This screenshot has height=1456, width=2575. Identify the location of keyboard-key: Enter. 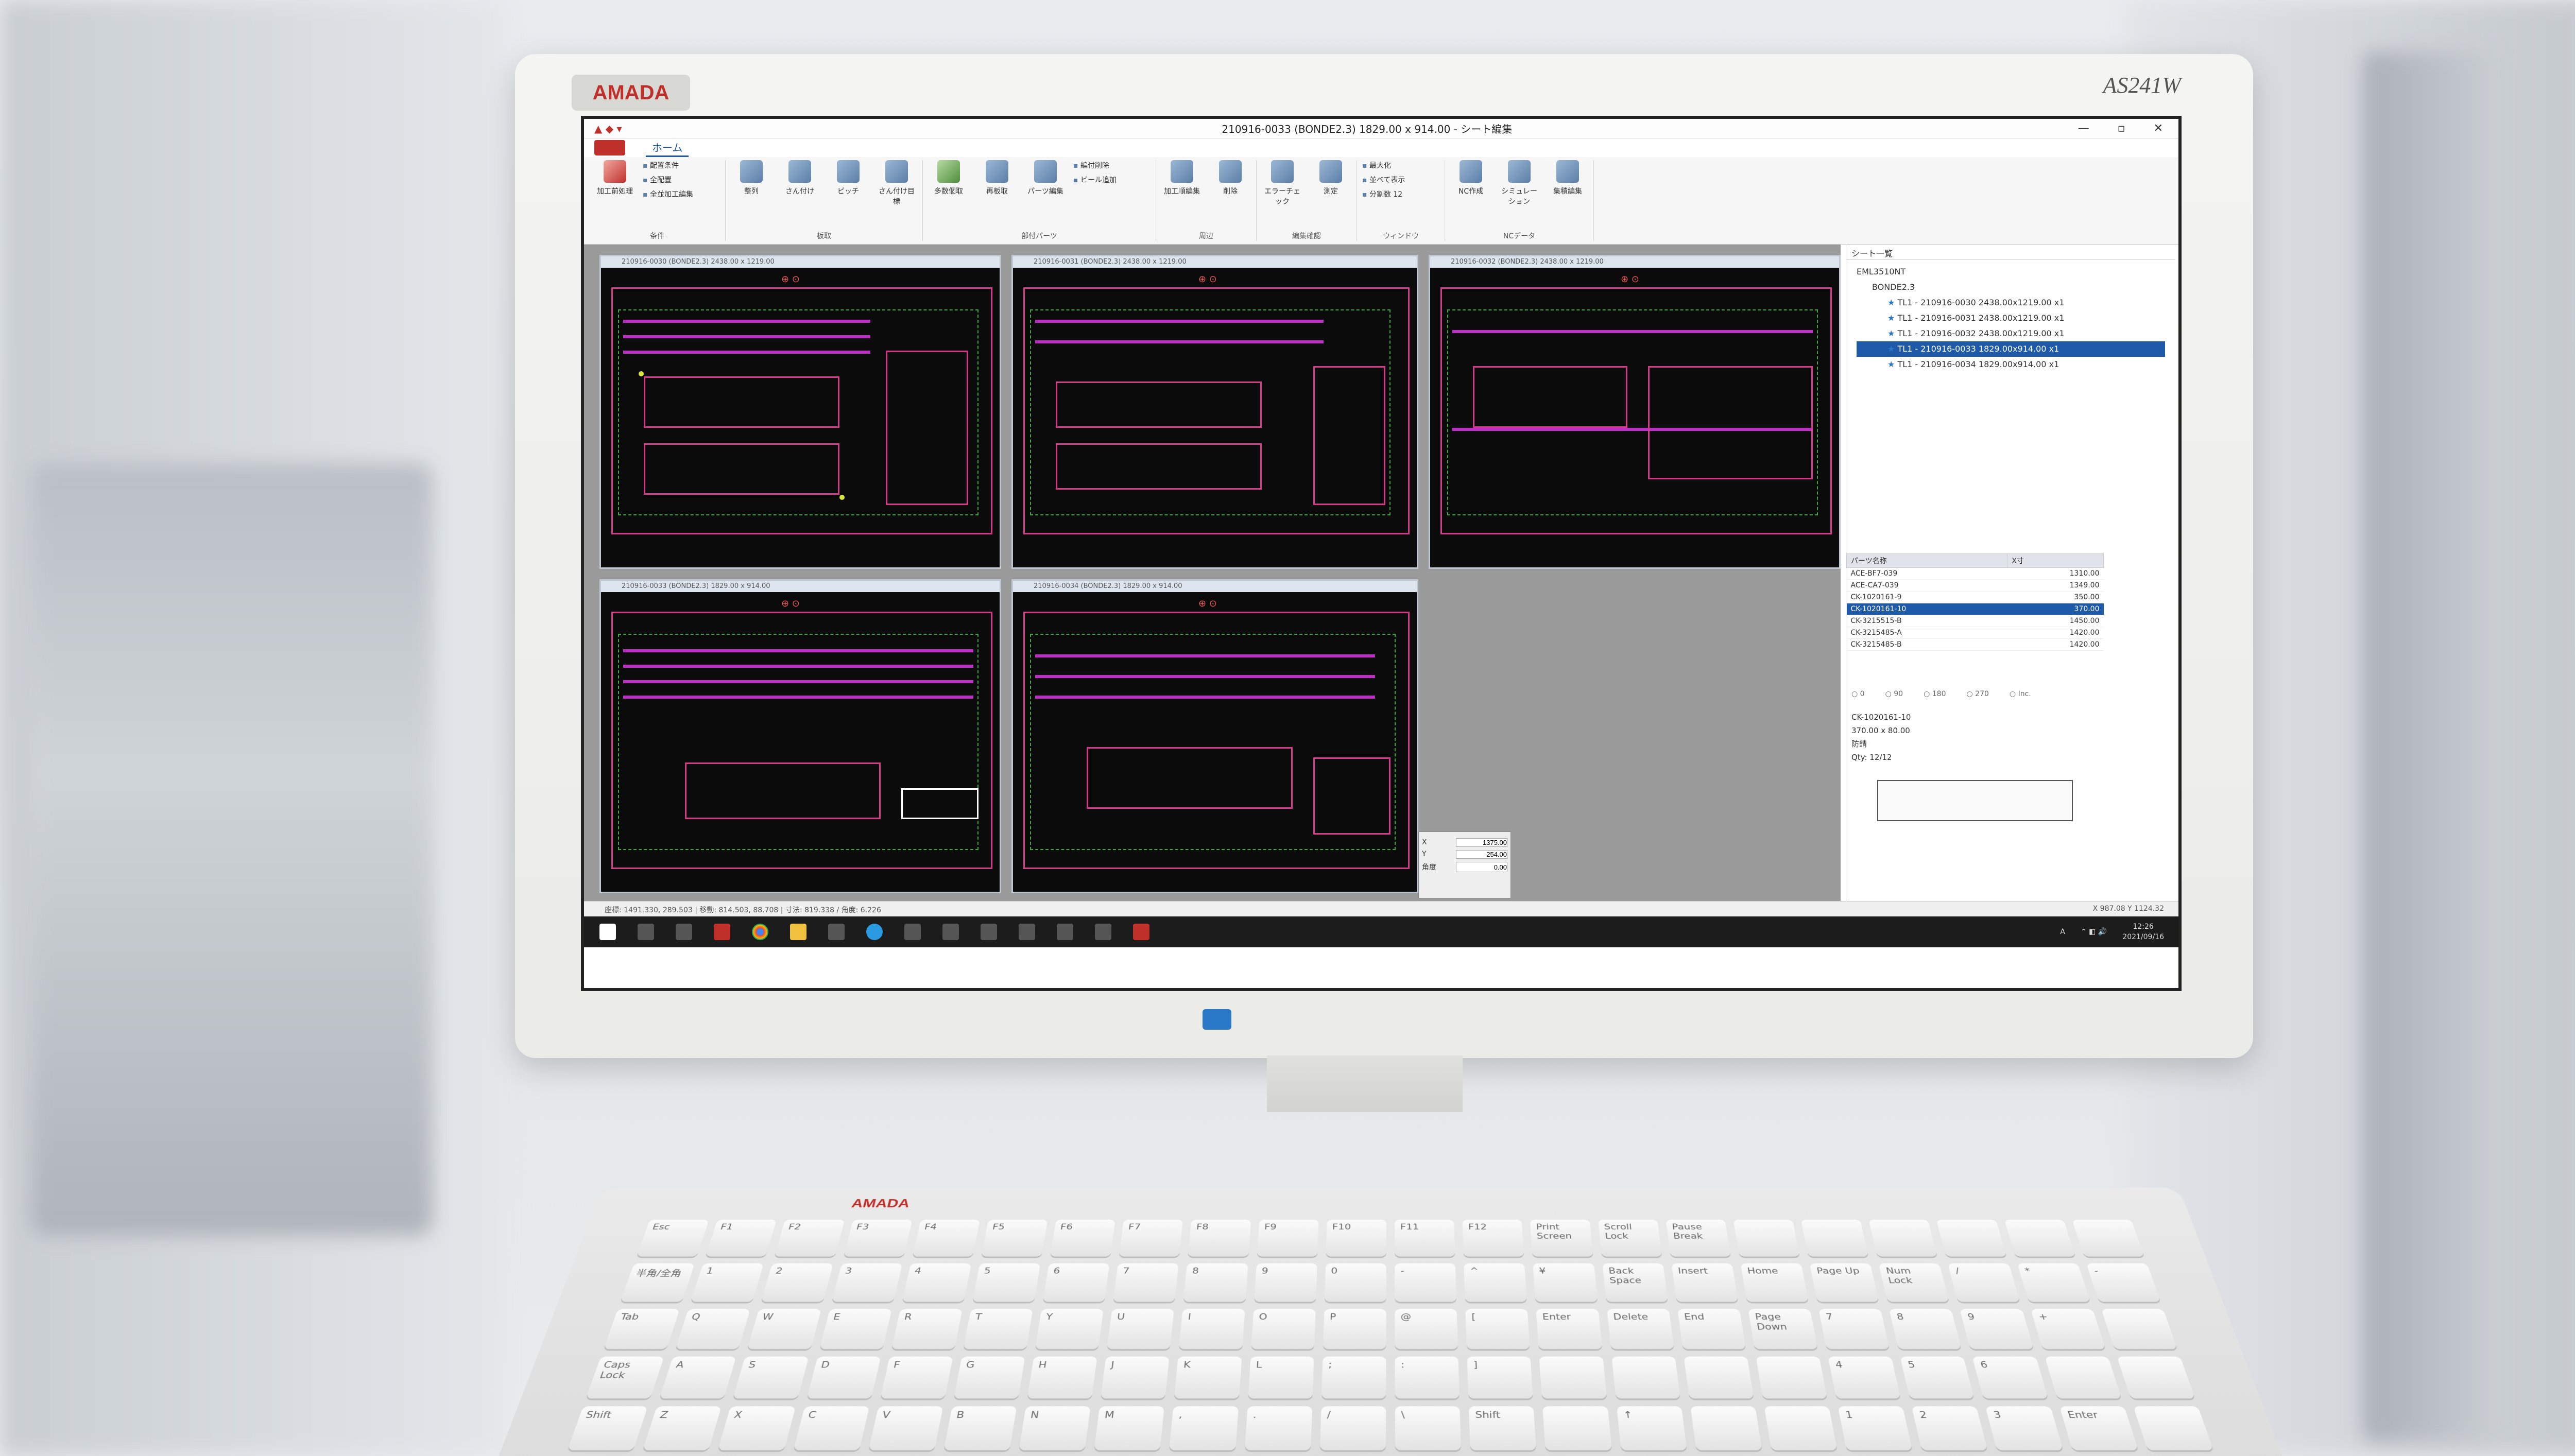
(2099, 1428).